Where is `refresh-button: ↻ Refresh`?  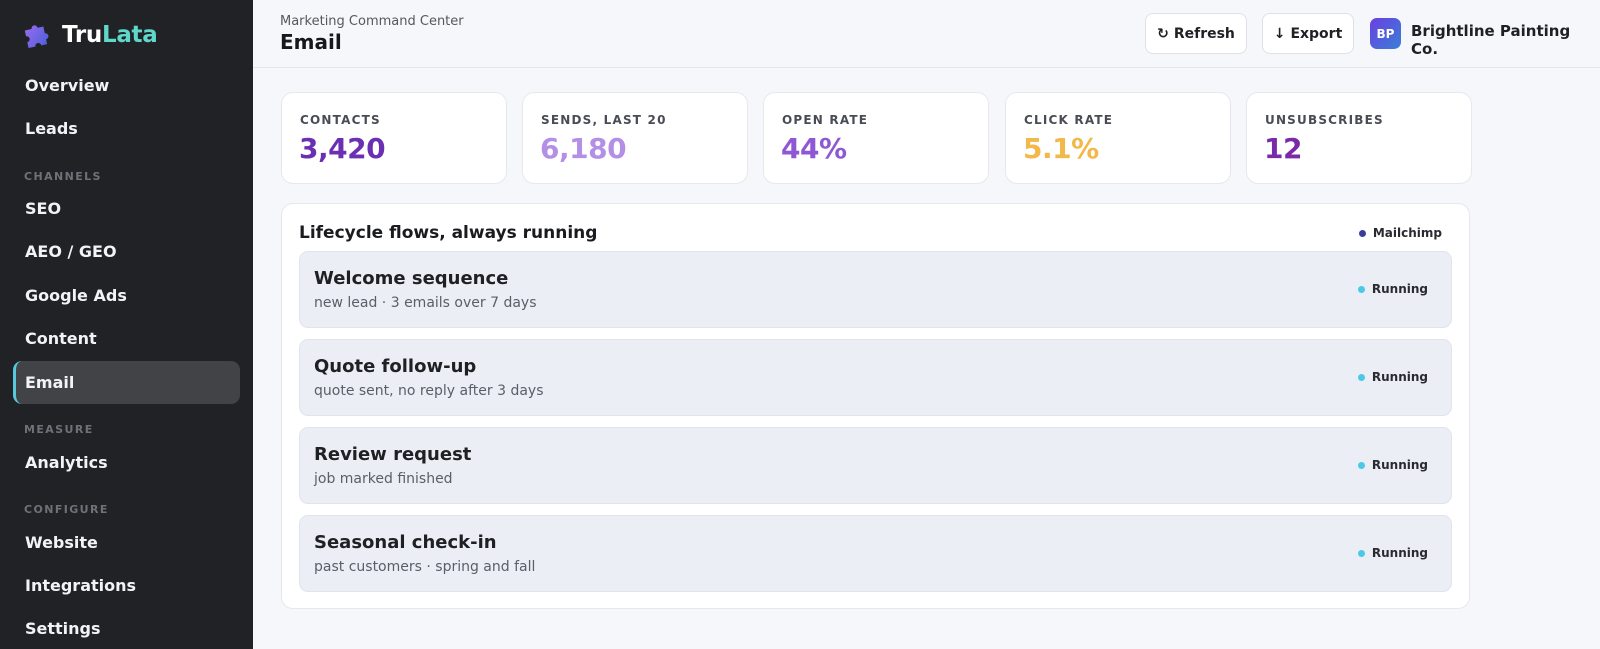 refresh-button: ↻ Refresh is located at coordinates (1196, 33).